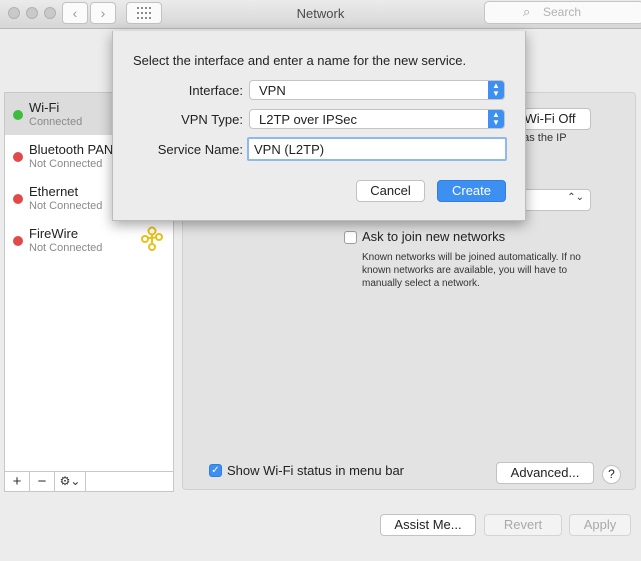 The width and height of the screenshot is (641, 561). I want to click on apply-button: Apply, so click(600, 525).